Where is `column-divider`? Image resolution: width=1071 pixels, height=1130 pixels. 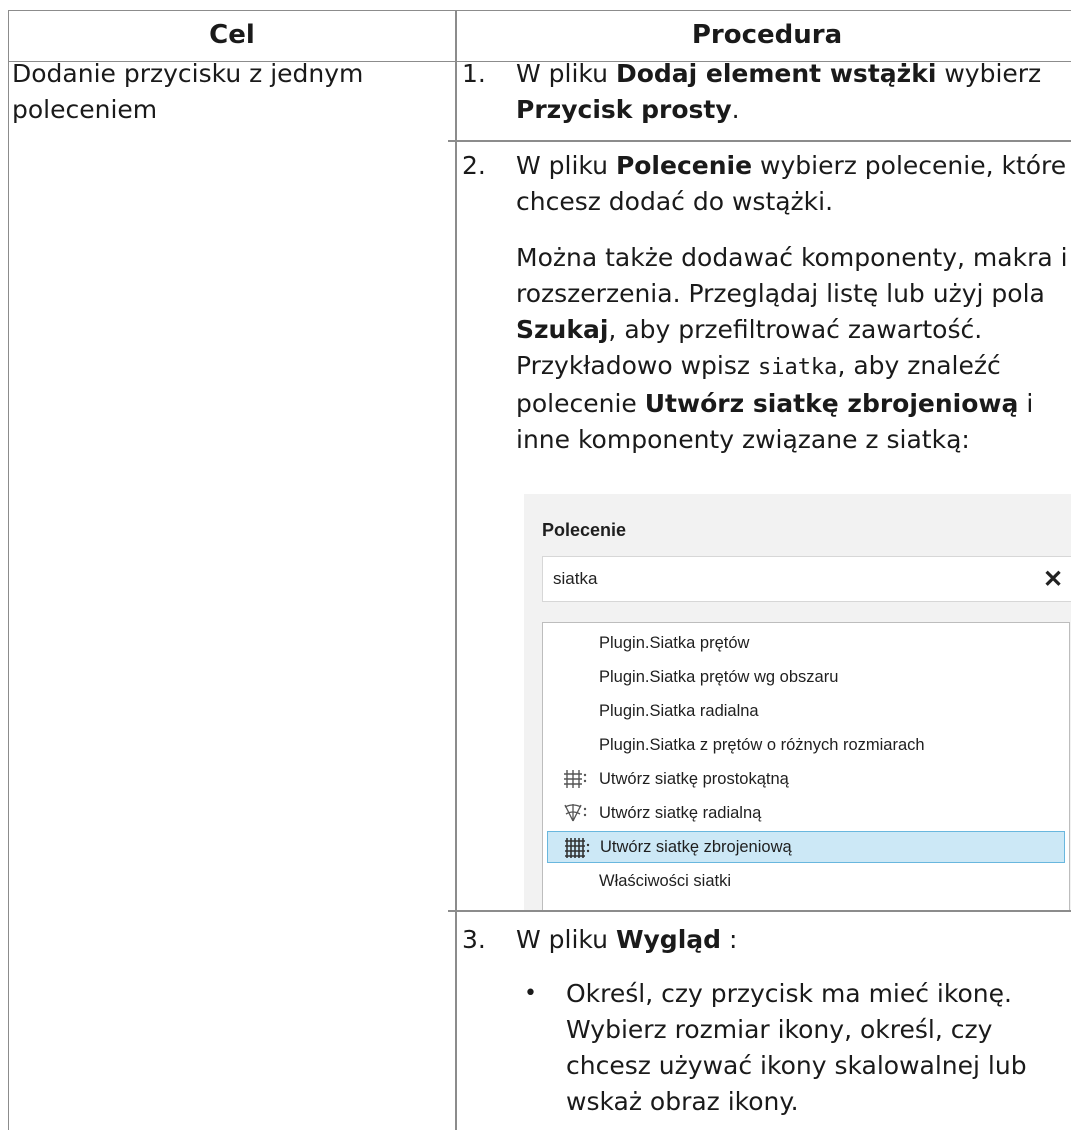
column-divider is located at coordinates (456, 570).